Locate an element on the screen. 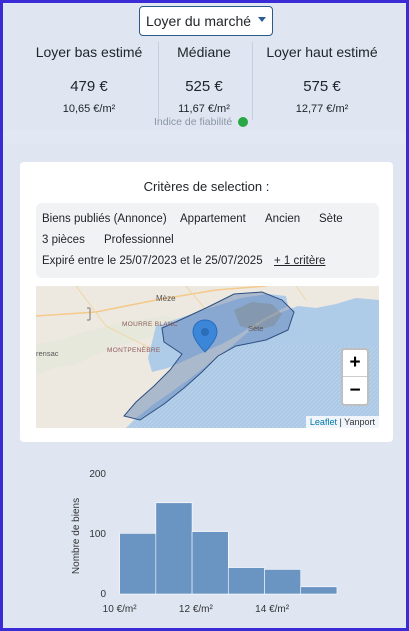 This screenshot has height=631, width=409. map-label: Sète is located at coordinates (255, 328).